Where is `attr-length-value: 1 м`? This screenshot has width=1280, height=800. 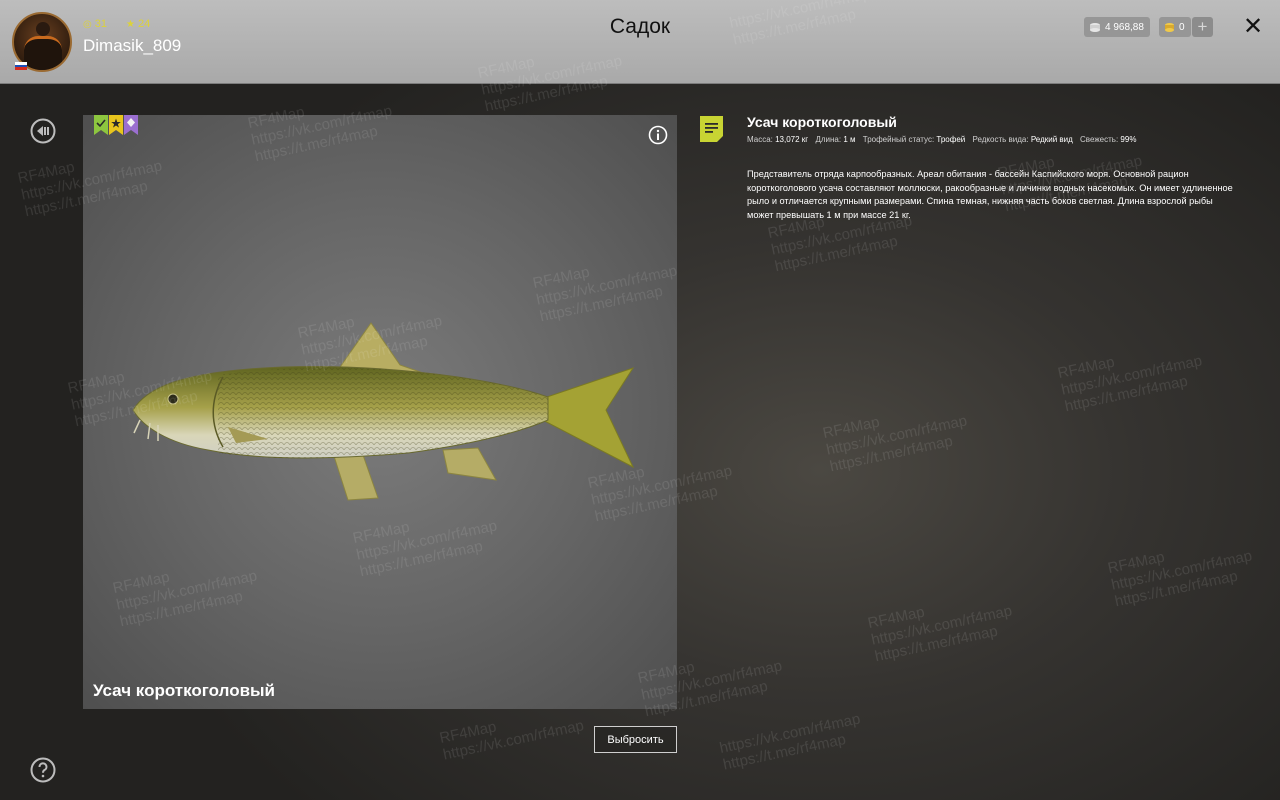 attr-length-value: 1 м is located at coordinates (849, 139).